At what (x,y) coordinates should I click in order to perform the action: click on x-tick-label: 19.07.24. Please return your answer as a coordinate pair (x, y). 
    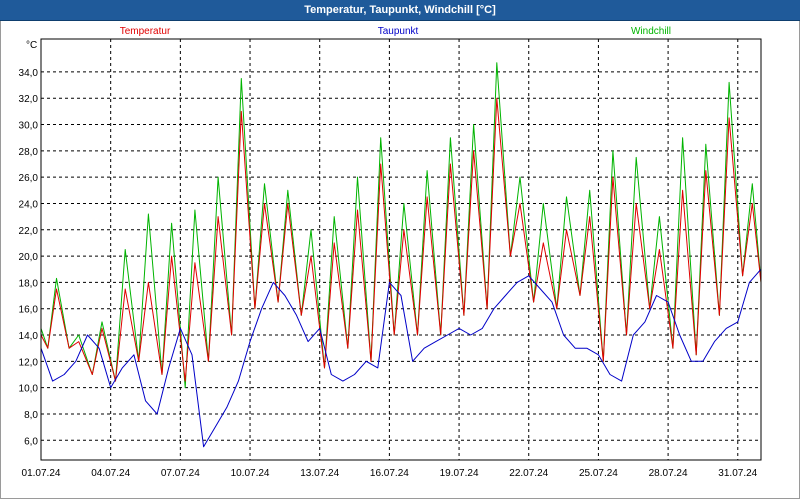
    Looking at the image, I should click on (459, 473).